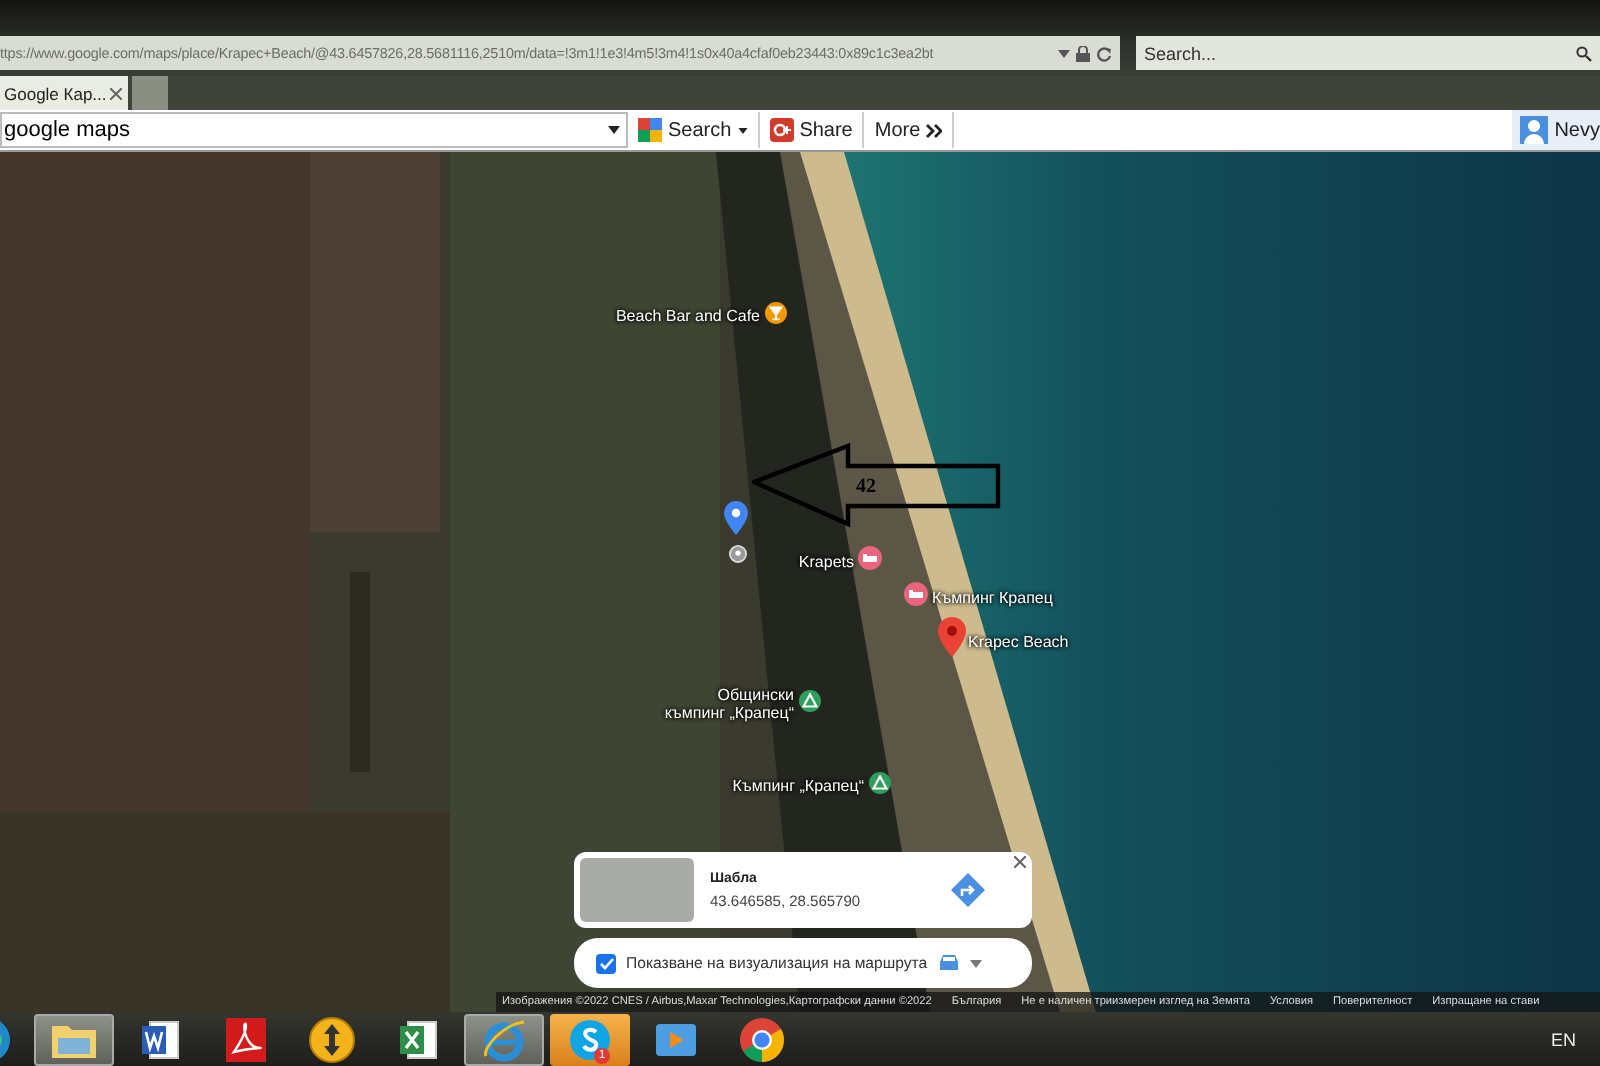 The image size is (1600, 1066). I want to click on colored-squares-icon, so click(650, 130).